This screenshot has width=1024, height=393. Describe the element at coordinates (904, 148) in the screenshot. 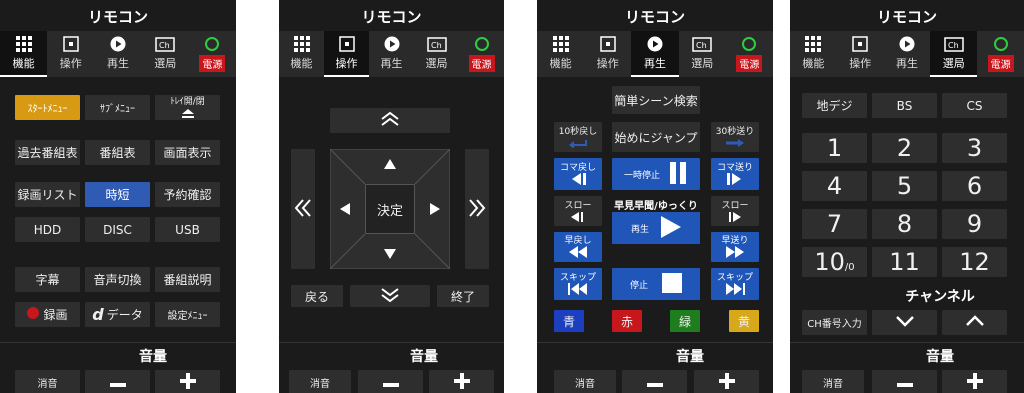

I see `number-2-button: 2` at that location.